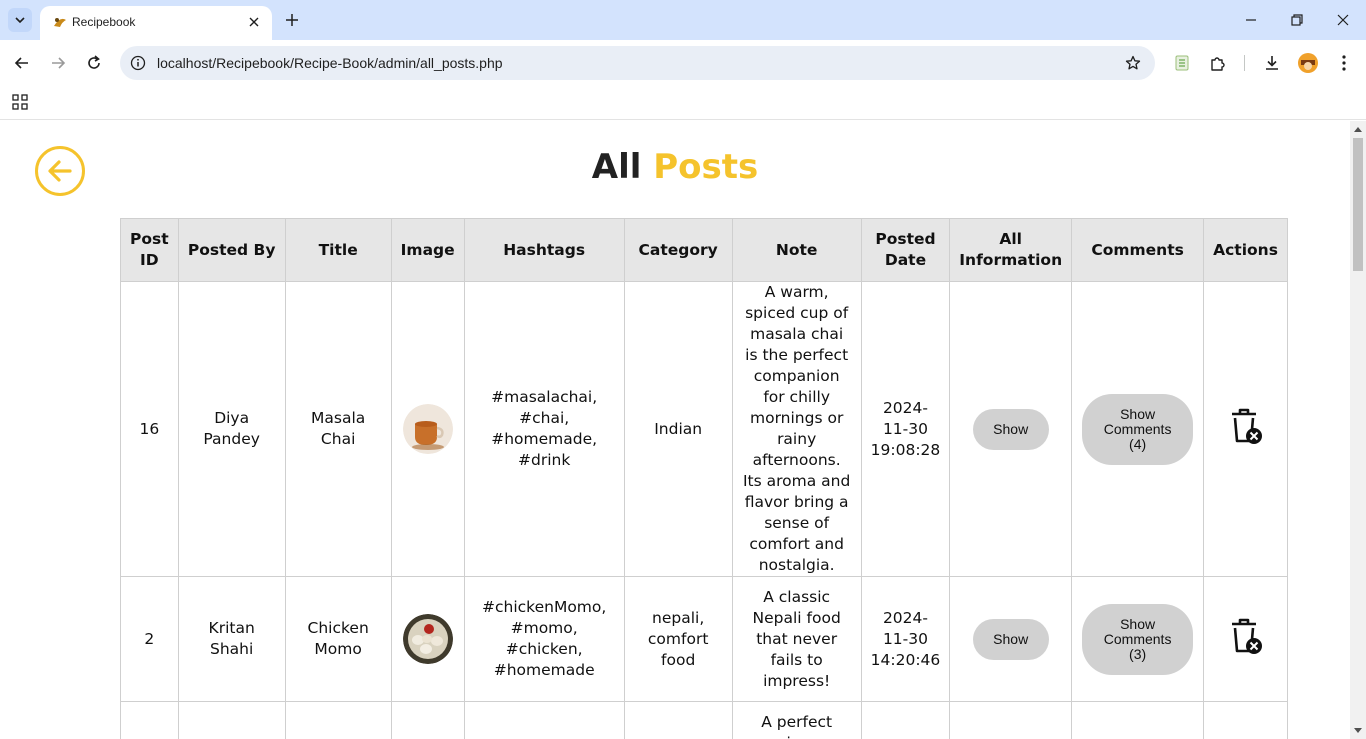  I want to click on scroll-up-arrow-icon, so click(1358, 129).